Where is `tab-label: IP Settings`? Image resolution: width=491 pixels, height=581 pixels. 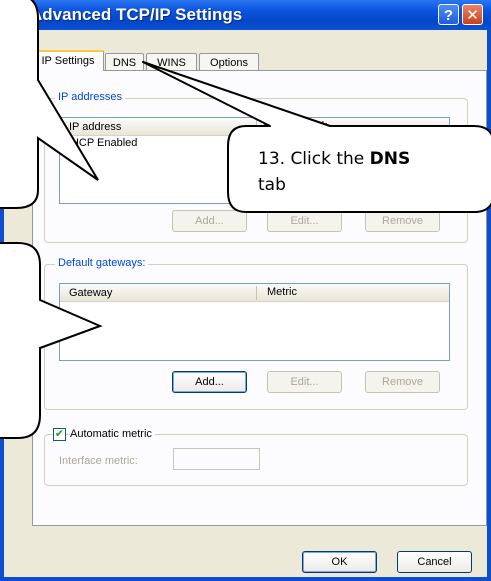
tab-label: IP Settings is located at coordinates (68, 61).